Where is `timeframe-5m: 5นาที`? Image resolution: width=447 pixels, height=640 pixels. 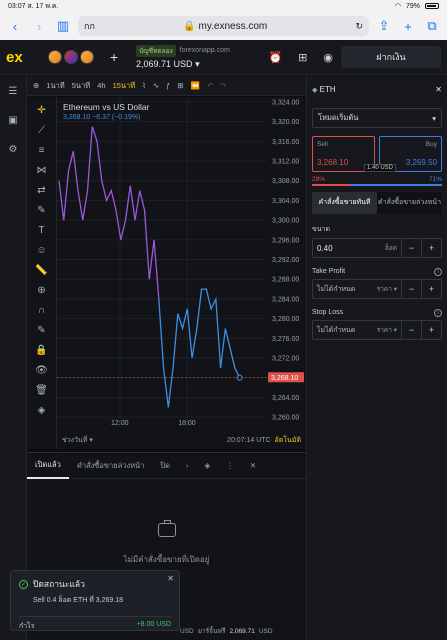
timeframe-5m: 5นาที is located at coordinates (81, 86).